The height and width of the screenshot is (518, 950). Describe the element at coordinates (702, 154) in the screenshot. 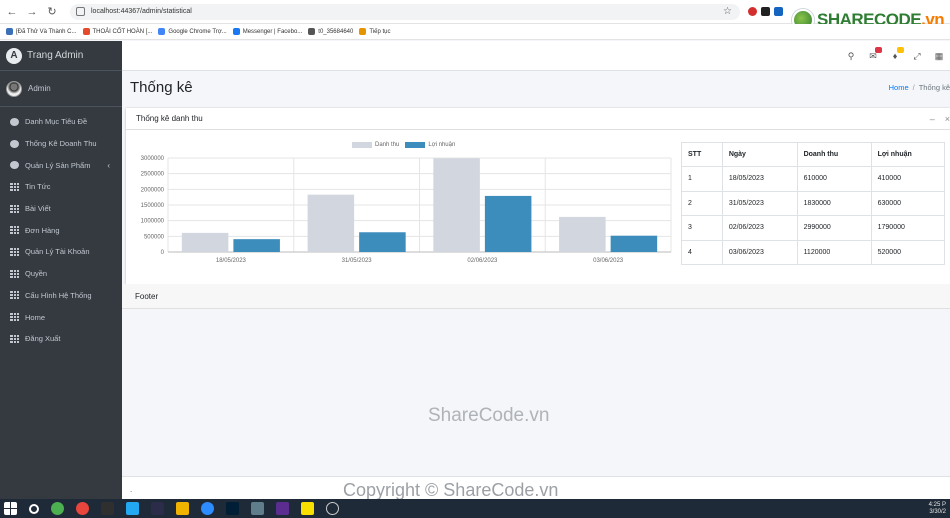

I see `column-header: STT` at that location.